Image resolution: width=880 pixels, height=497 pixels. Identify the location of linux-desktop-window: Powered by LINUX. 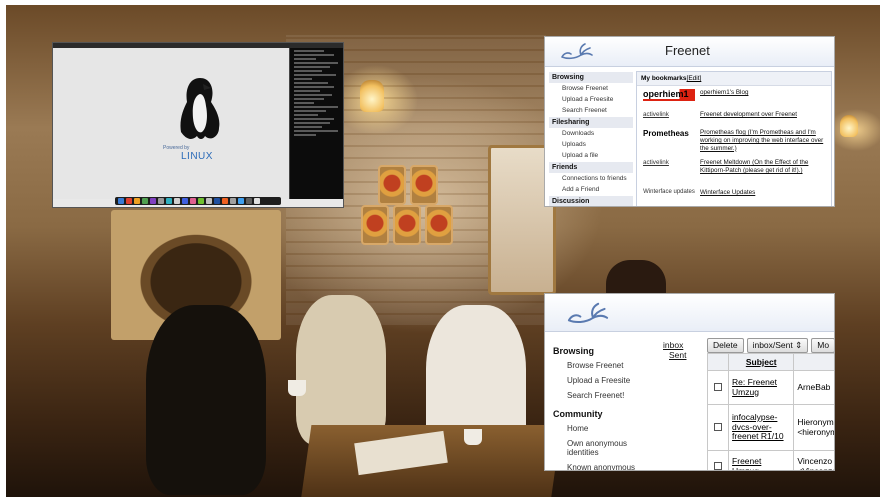
(198, 125).